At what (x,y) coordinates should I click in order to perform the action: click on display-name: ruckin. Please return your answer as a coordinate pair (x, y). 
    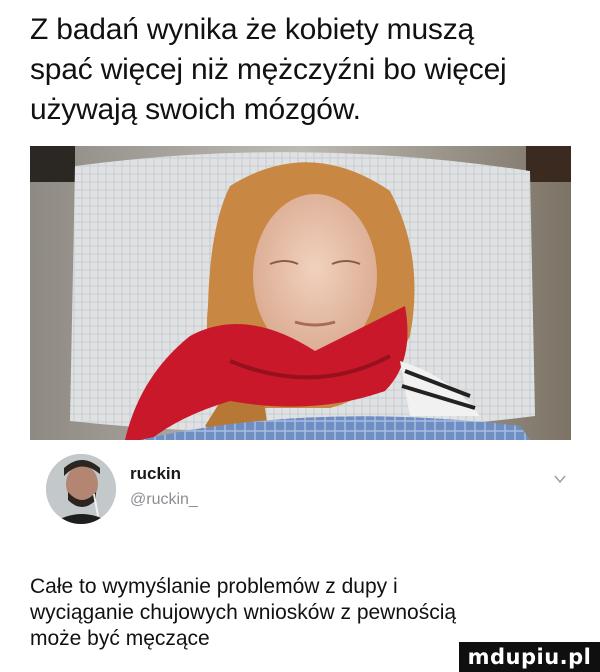
    Looking at the image, I should click on (155, 474).